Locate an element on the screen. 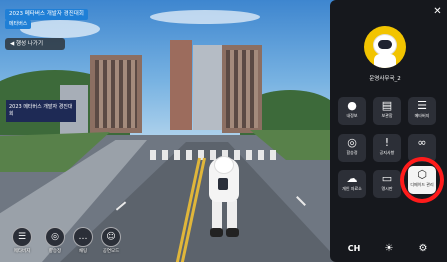  menu-metaverse: ☰ 메타버지 is located at coordinates (422, 111).